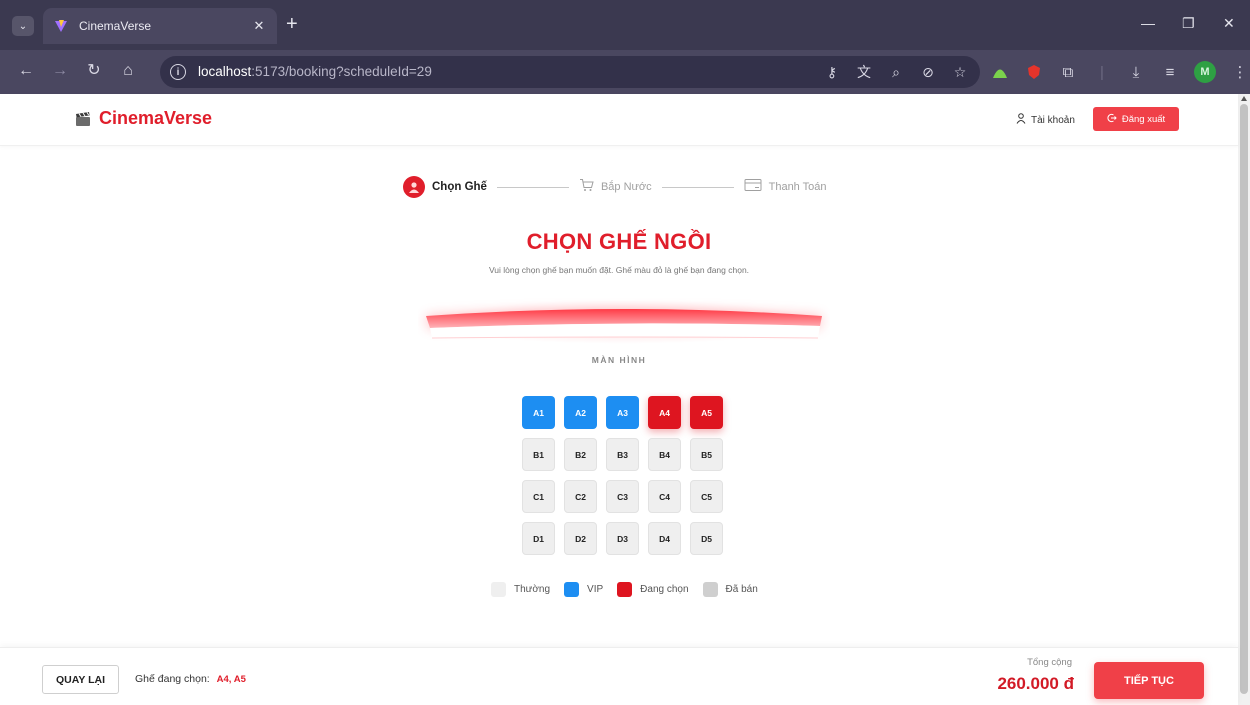  Describe the element at coordinates (1053, 120) in the screenshot. I see `account-label: Tài khoản` at that location.